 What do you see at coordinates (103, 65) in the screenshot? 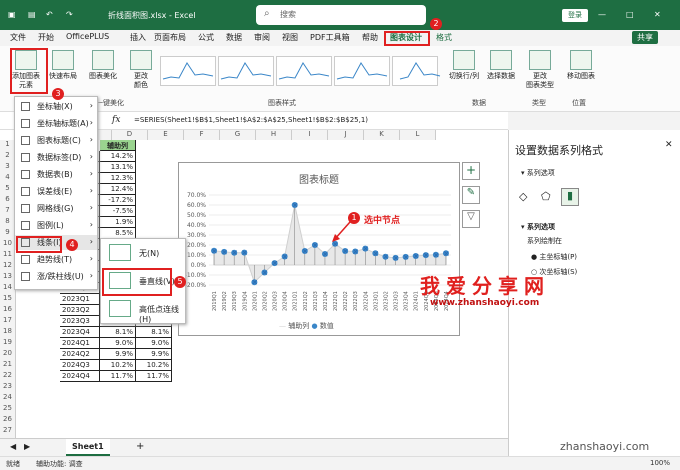
I see `beautify-button: 图表美化` at bounding box center [103, 65].